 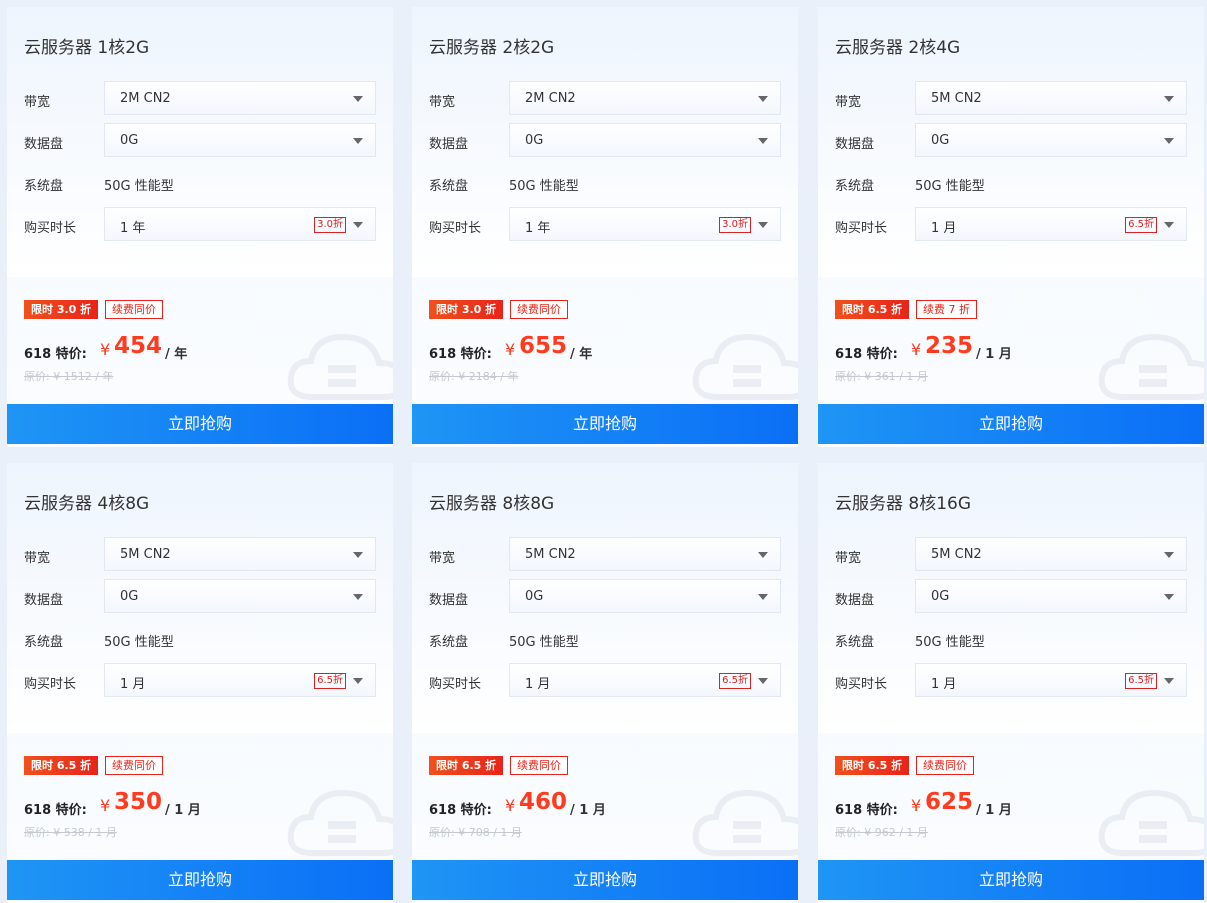 What do you see at coordinates (61, 765) in the screenshot?
I see `promo-badge: 限时 6.5 折` at bounding box center [61, 765].